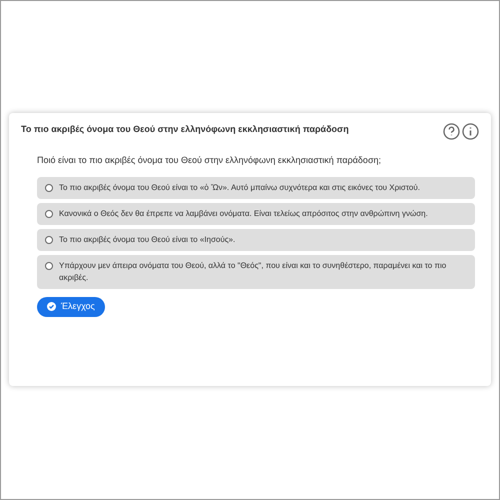 This screenshot has height=500, width=500. What do you see at coordinates (256, 271) in the screenshot?
I see `answer-option: Υπάρχουν μεν άπειρα ονόματα του Θεού, αλλά το "Θεός", που είναι και το συνηθέστερο, παραμένει και το πιο ακριβές.` at bounding box center [256, 271].